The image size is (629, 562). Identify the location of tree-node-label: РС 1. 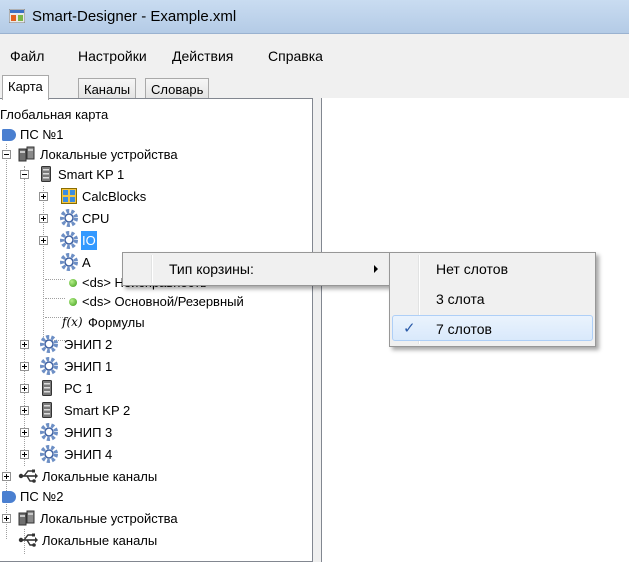
(78, 388).